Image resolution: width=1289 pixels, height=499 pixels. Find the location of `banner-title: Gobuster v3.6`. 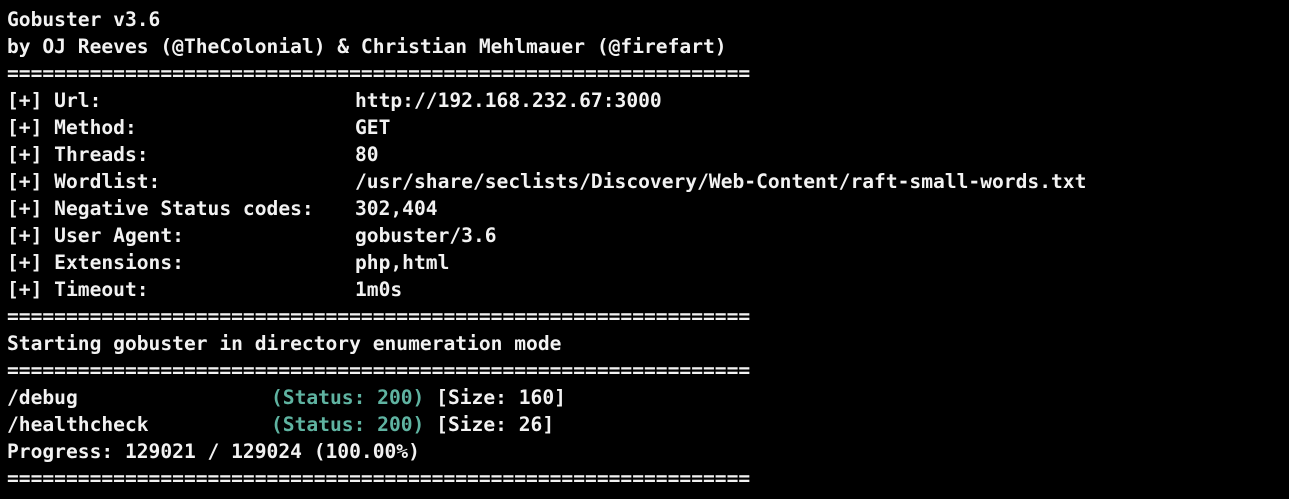

banner-title: Gobuster v3.6 is located at coordinates (84, 19).